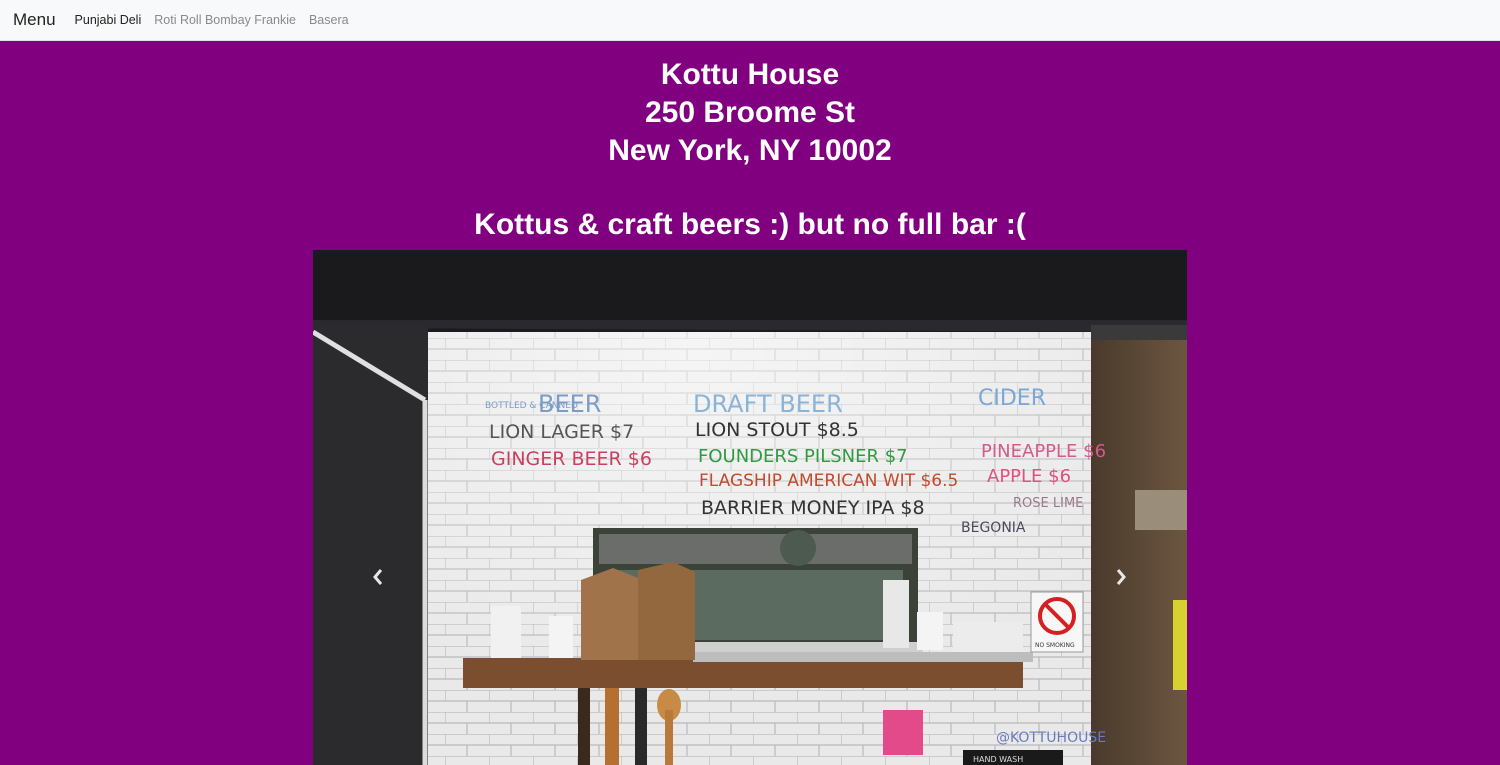 This screenshot has width=1500, height=765. Describe the element at coordinates (993, 528) in the screenshot. I see `svg-text: BEGONIA` at that location.